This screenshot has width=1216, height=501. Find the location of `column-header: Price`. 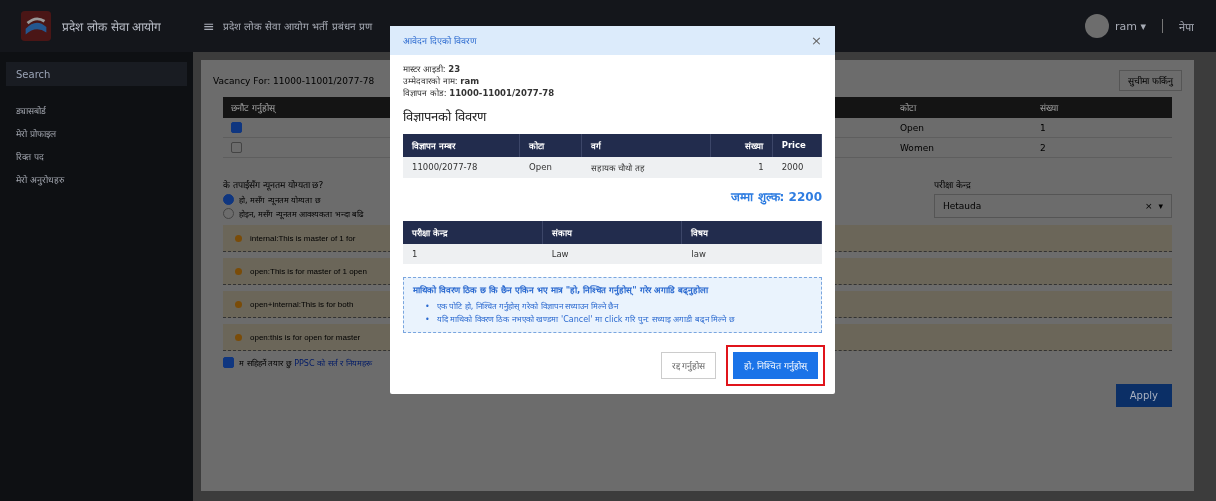

column-header: Price is located at coordinates (797, 145).